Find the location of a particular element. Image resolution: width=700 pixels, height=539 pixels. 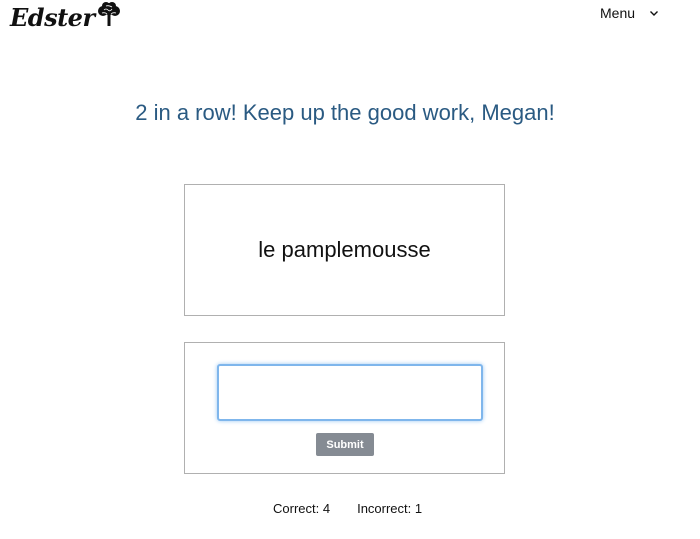

tree-icon is located at coordinates (108, 13).